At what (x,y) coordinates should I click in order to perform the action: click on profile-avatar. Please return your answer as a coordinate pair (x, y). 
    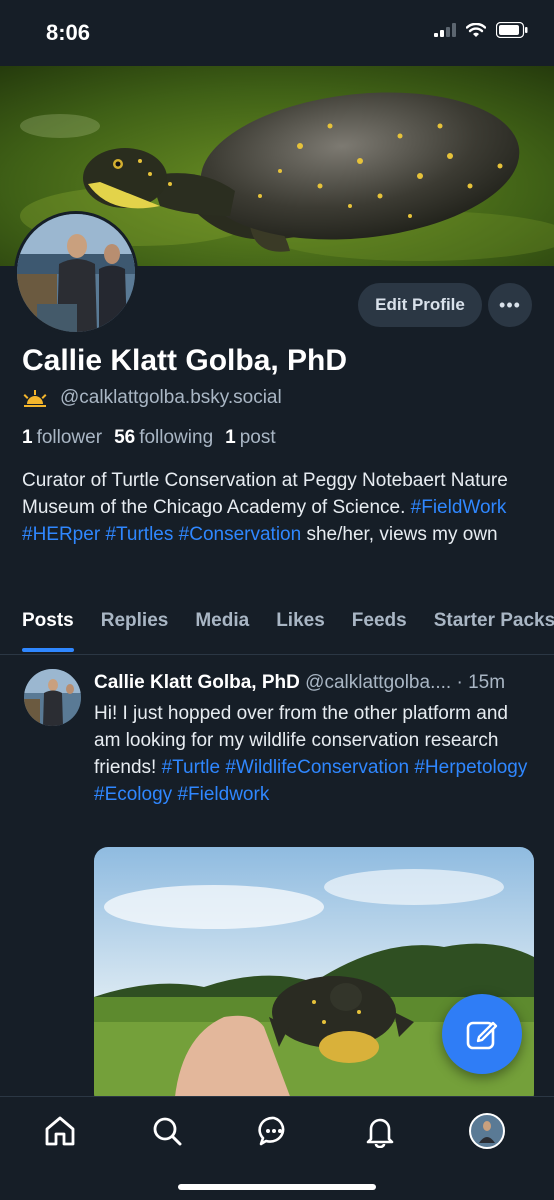
    Looking at the image, I should click on (76, 273).